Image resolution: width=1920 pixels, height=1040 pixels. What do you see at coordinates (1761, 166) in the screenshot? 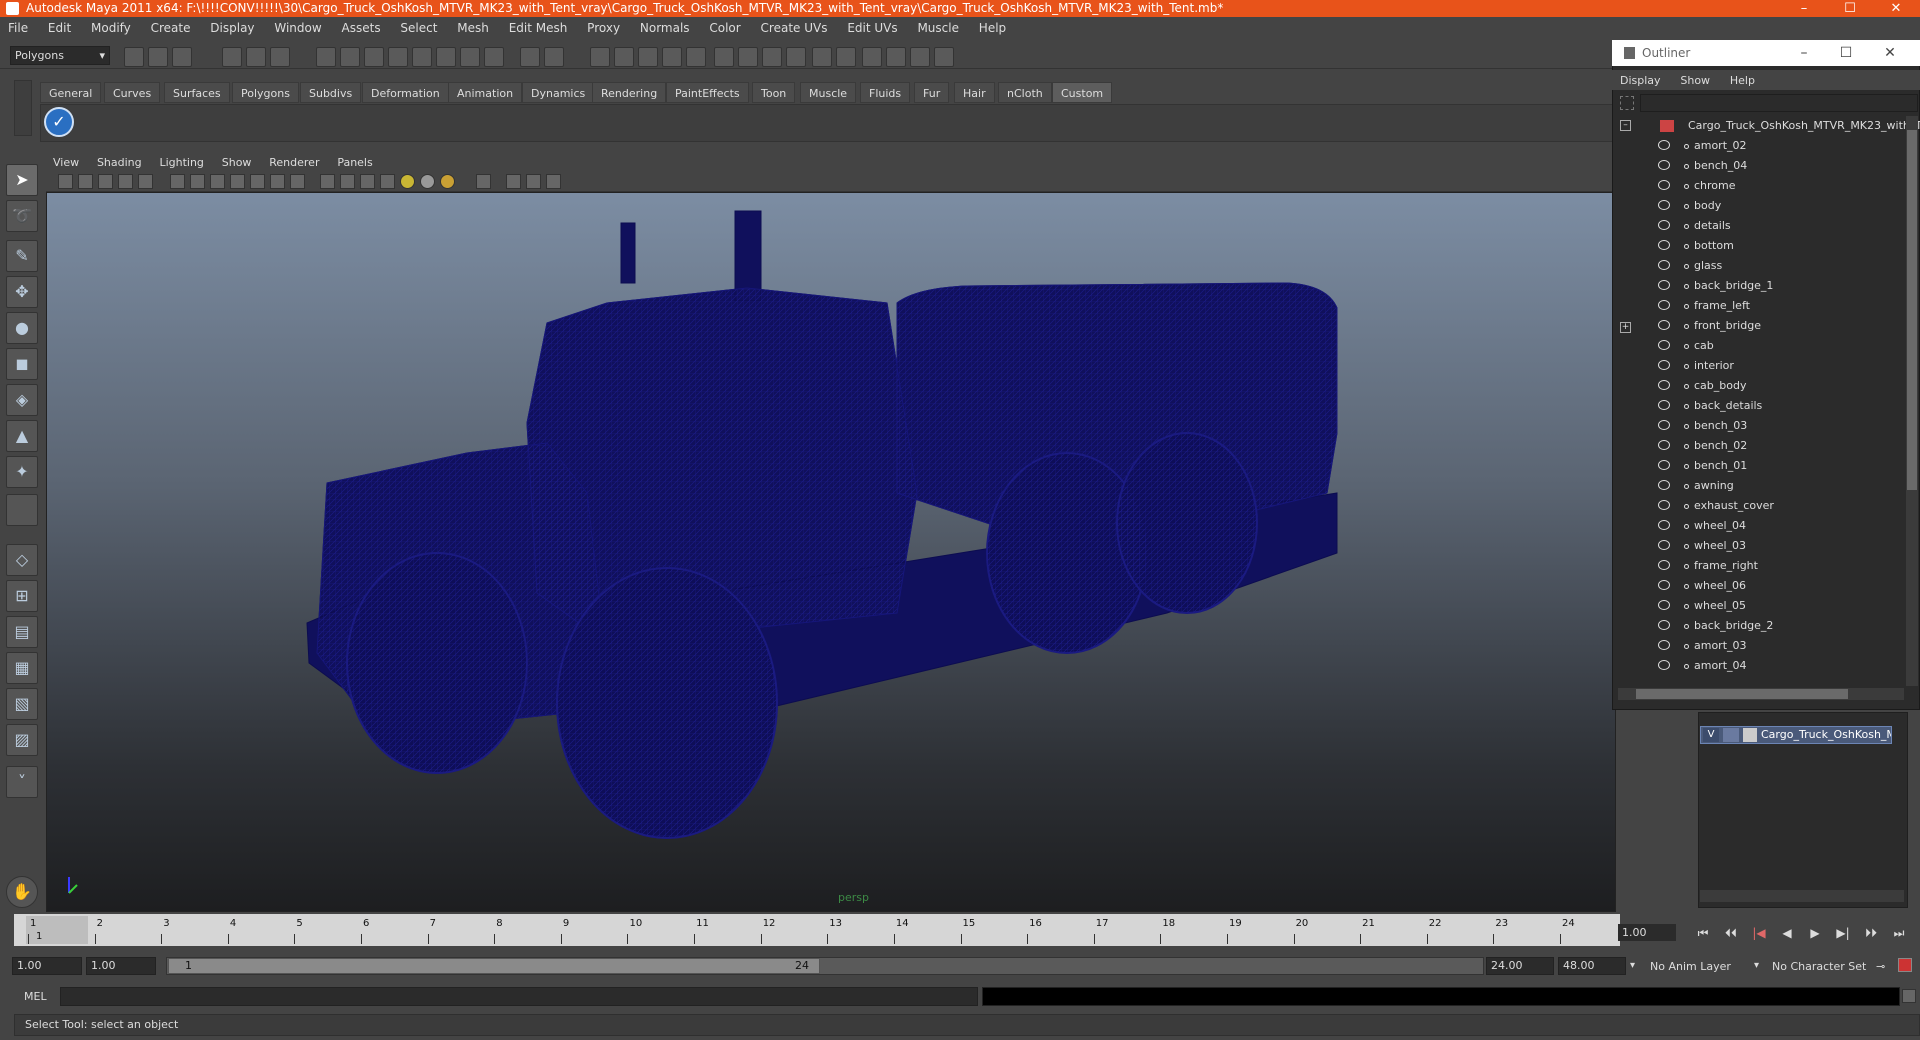
I see `outliner-item: bench_04` at bounding box center [1761, 166].